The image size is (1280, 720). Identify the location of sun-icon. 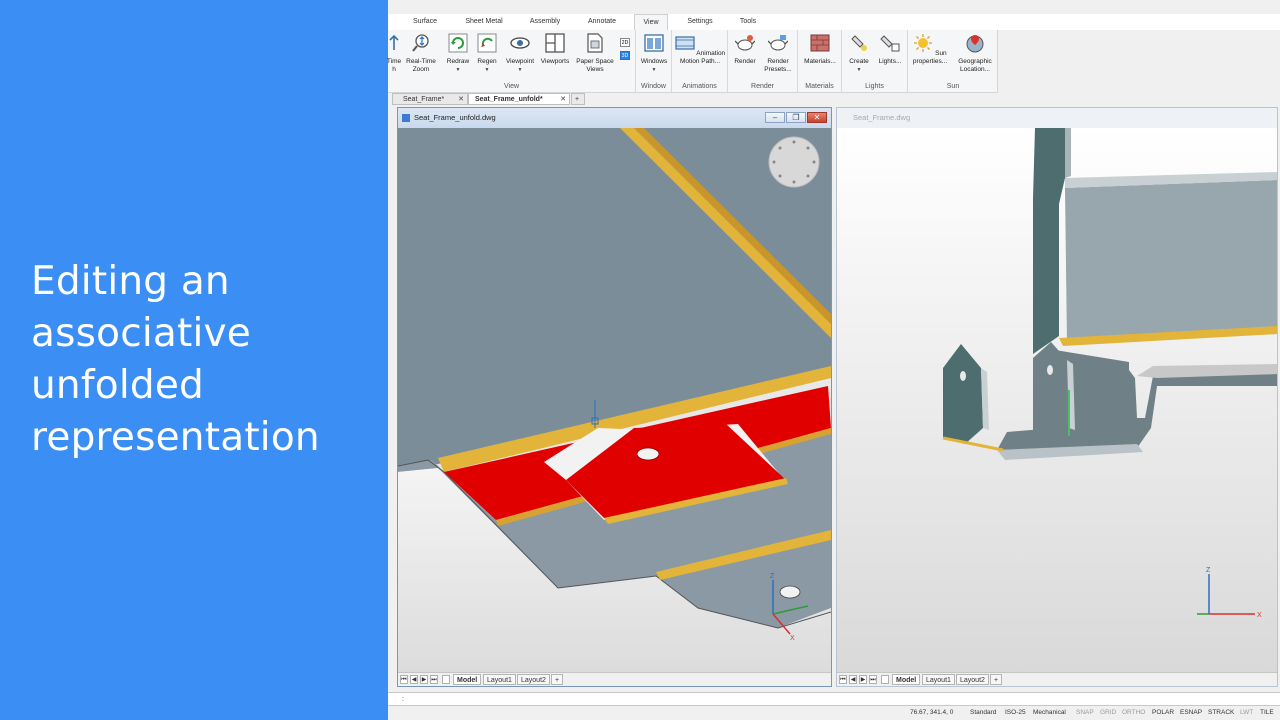
(923, 43).